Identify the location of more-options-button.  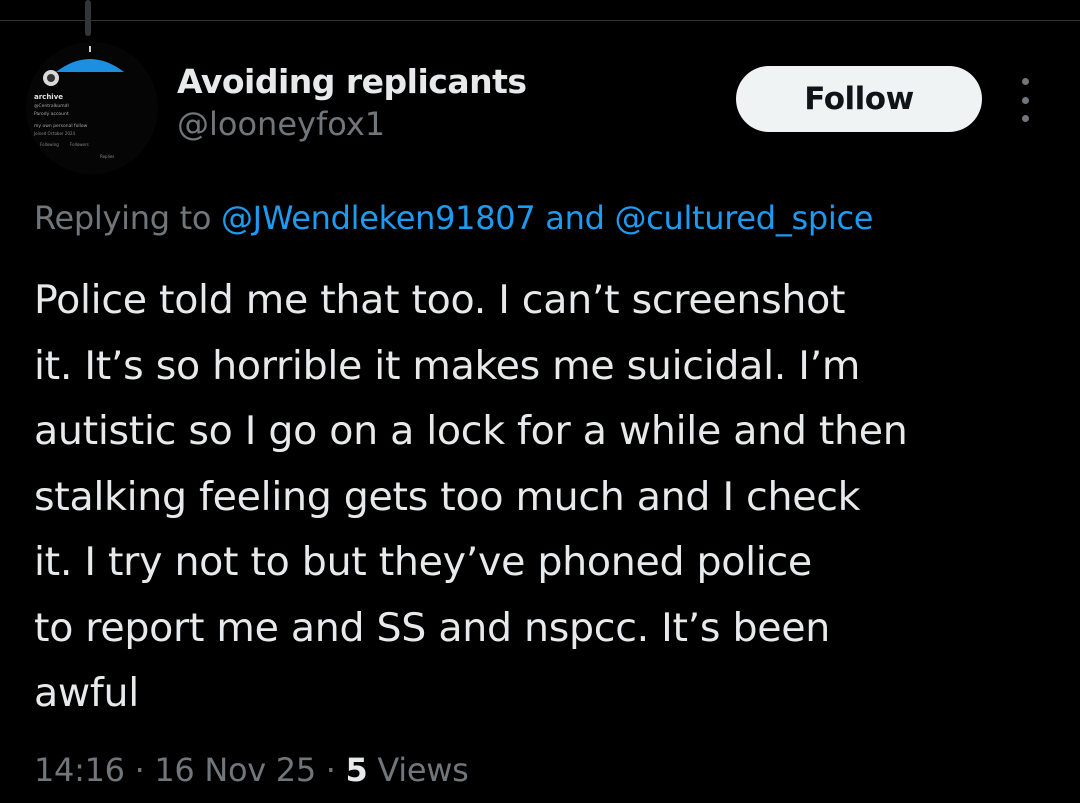
(1025, 100).